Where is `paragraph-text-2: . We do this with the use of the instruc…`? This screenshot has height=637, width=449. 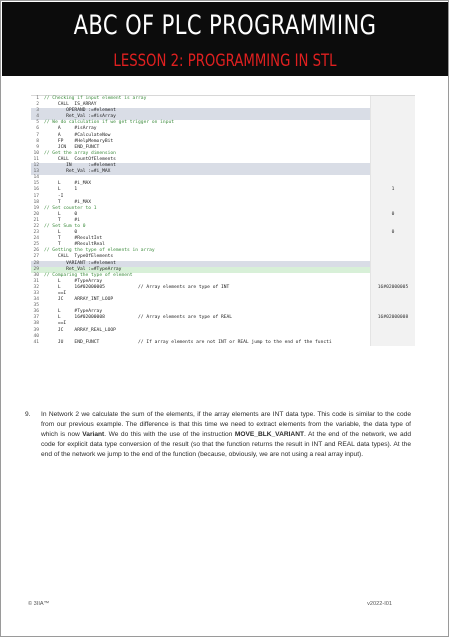 paragraph-text-2: . We do this with the use of the instruc… is located at coordinates (169, 435).